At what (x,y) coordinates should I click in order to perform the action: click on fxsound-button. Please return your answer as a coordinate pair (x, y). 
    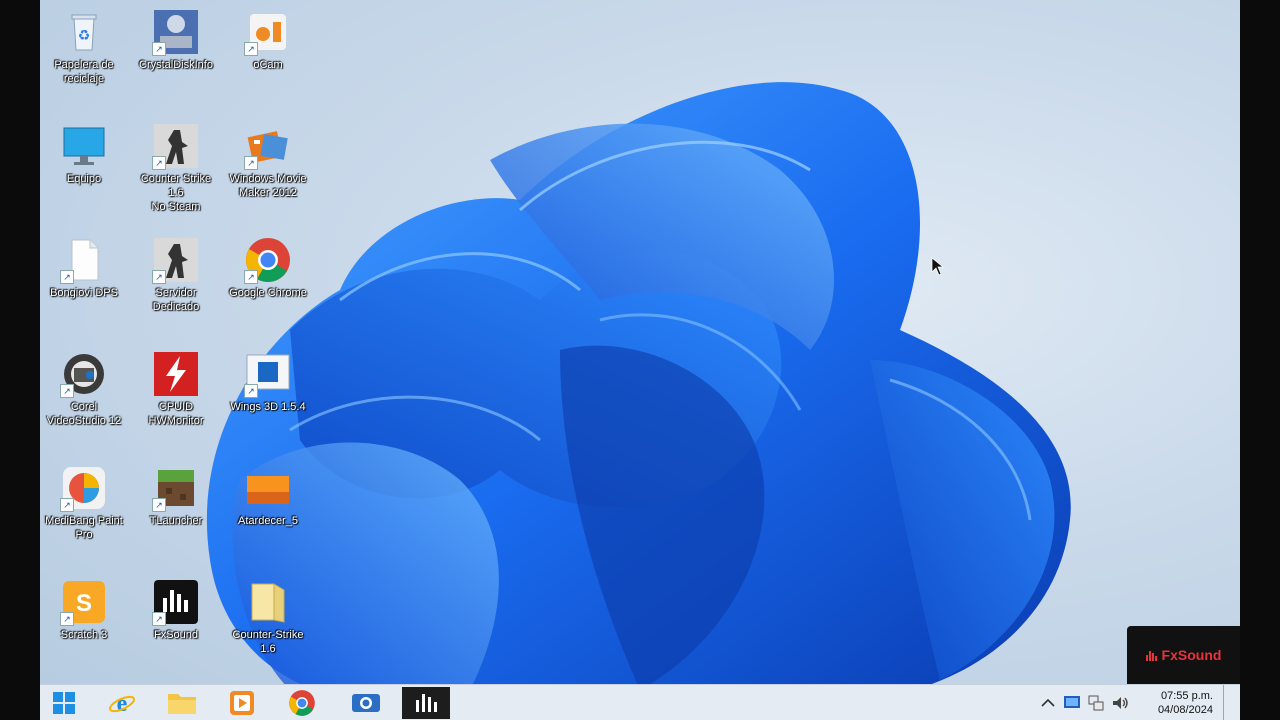
    Looking at the image, I should click on (426, 703).